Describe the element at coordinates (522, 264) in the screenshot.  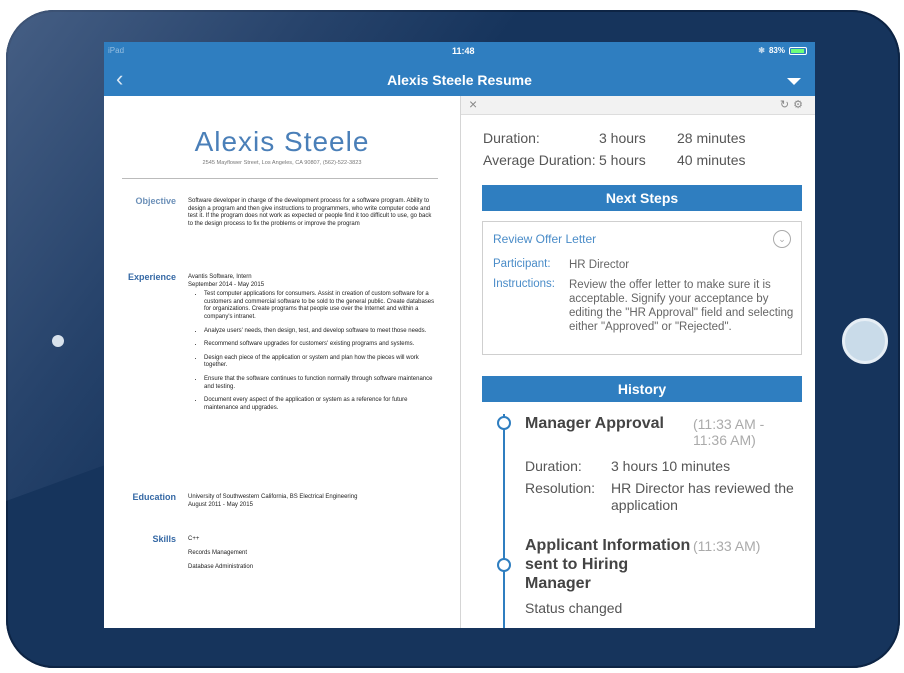
I see `participant-label: Participant:` at that location.